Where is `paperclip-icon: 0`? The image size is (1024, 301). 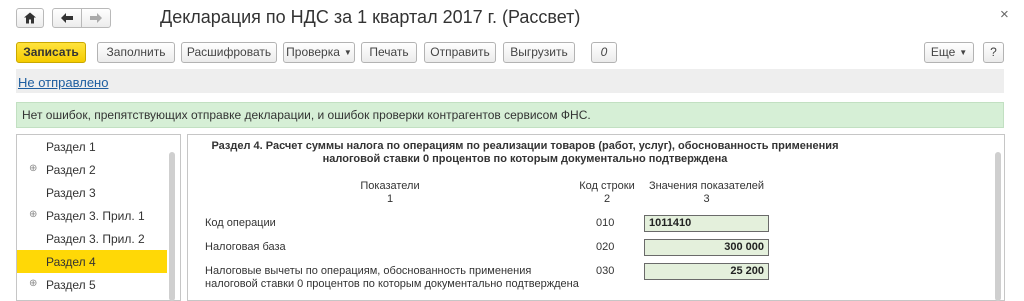
paperclip-icon: 0 is located at coordinates (604, 52).